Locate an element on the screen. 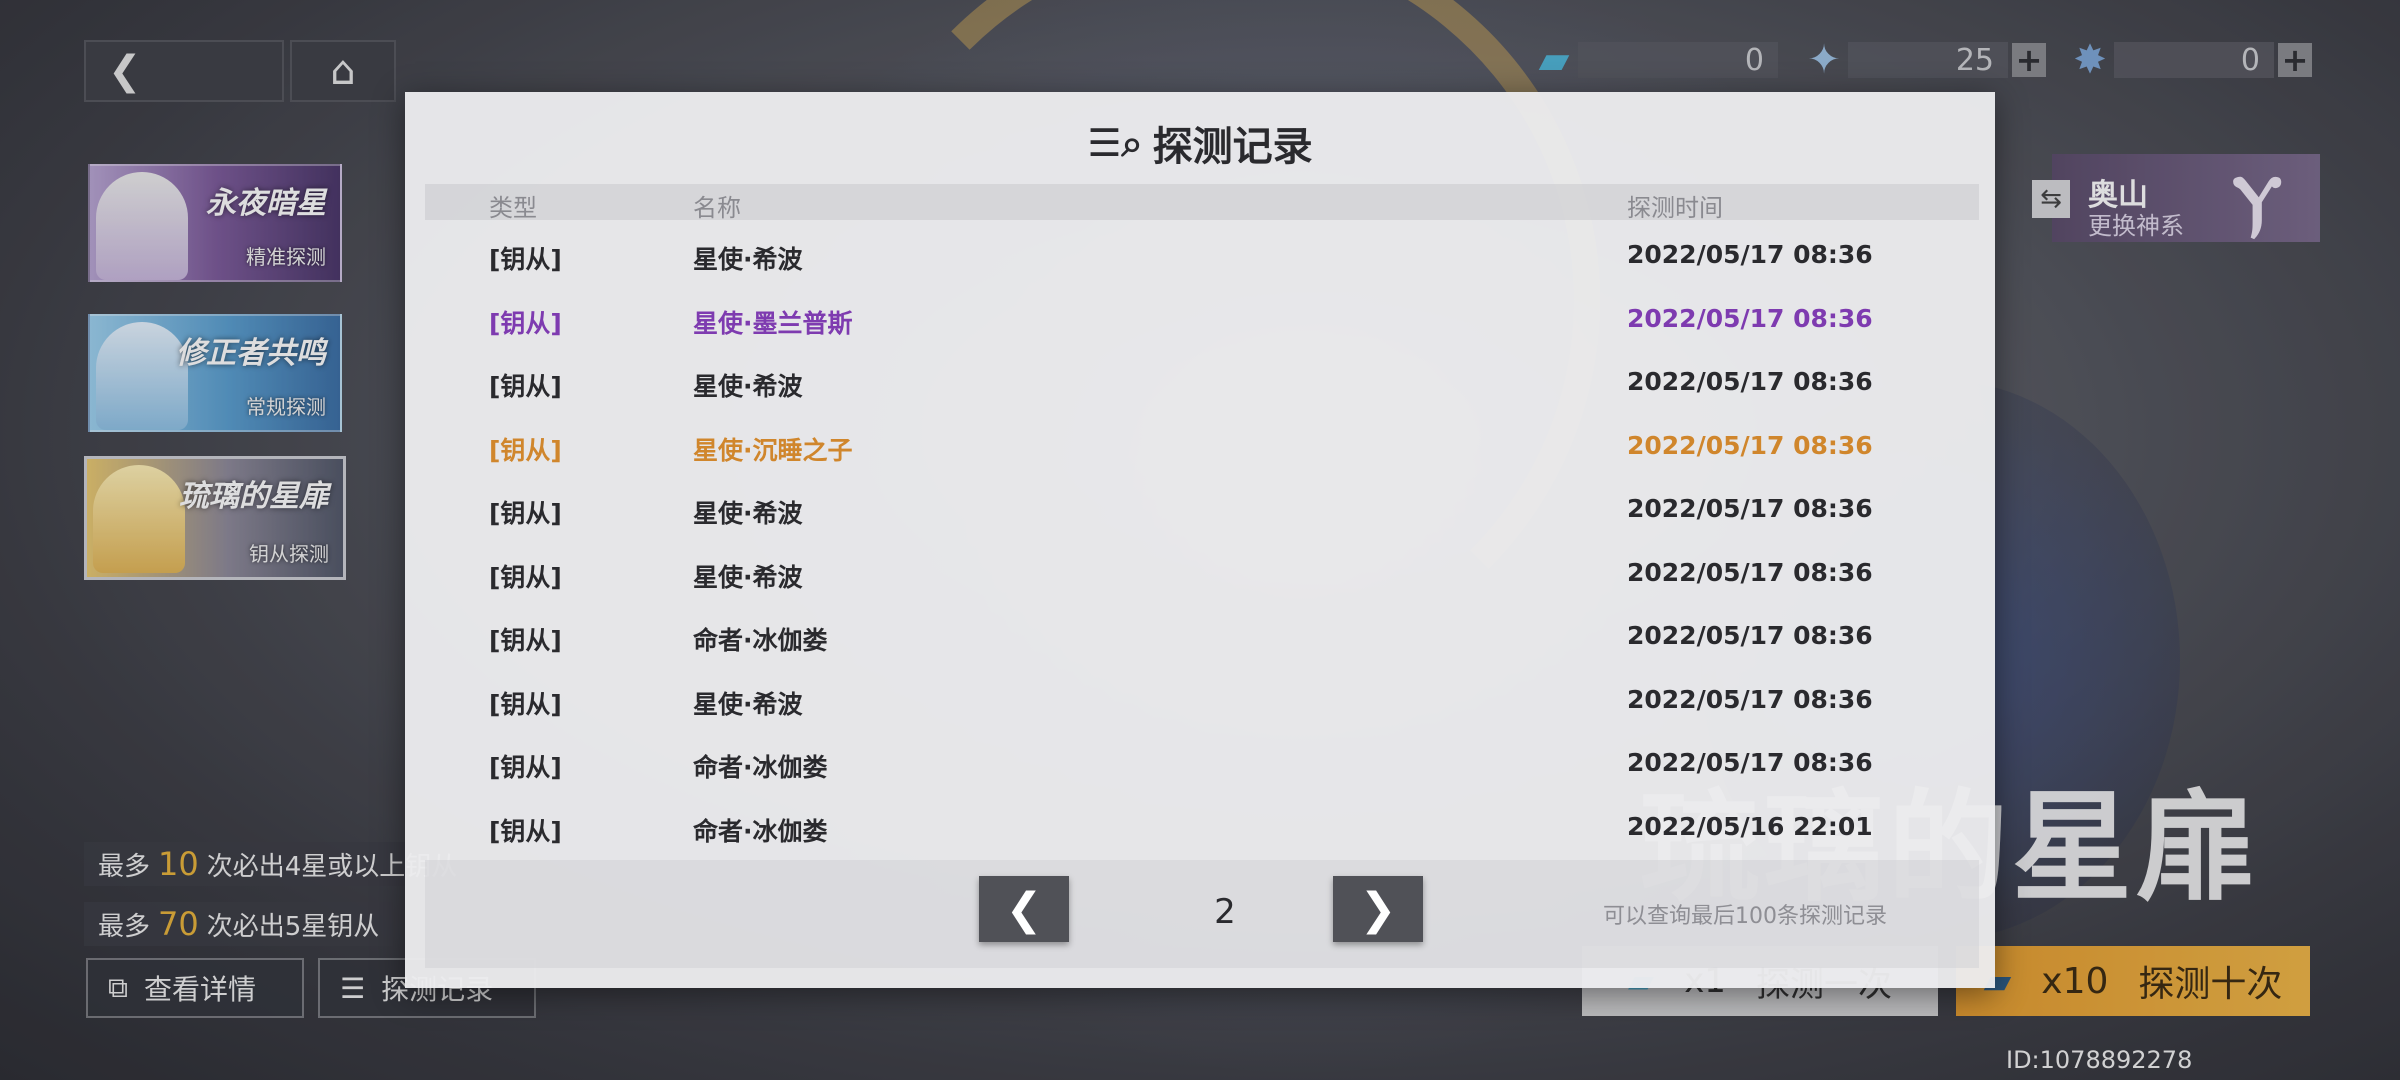 This screenshot has width=2400, height=1080. page-number: 2 is located at coordinates (1225, 912).